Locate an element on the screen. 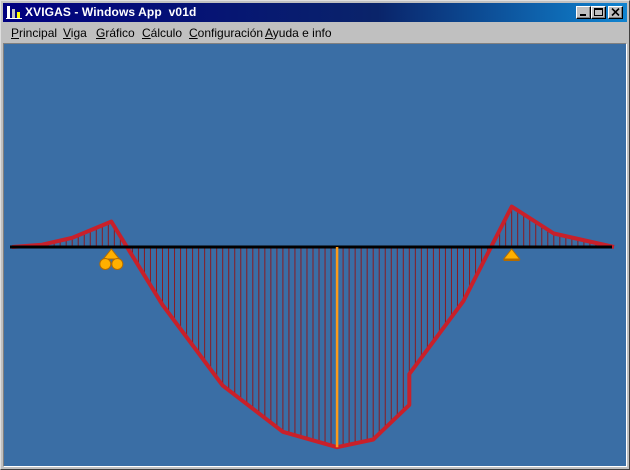 Image resolution: width=630 pixels, height=470 pixels. close-icon is located at coordinates (615, 12).